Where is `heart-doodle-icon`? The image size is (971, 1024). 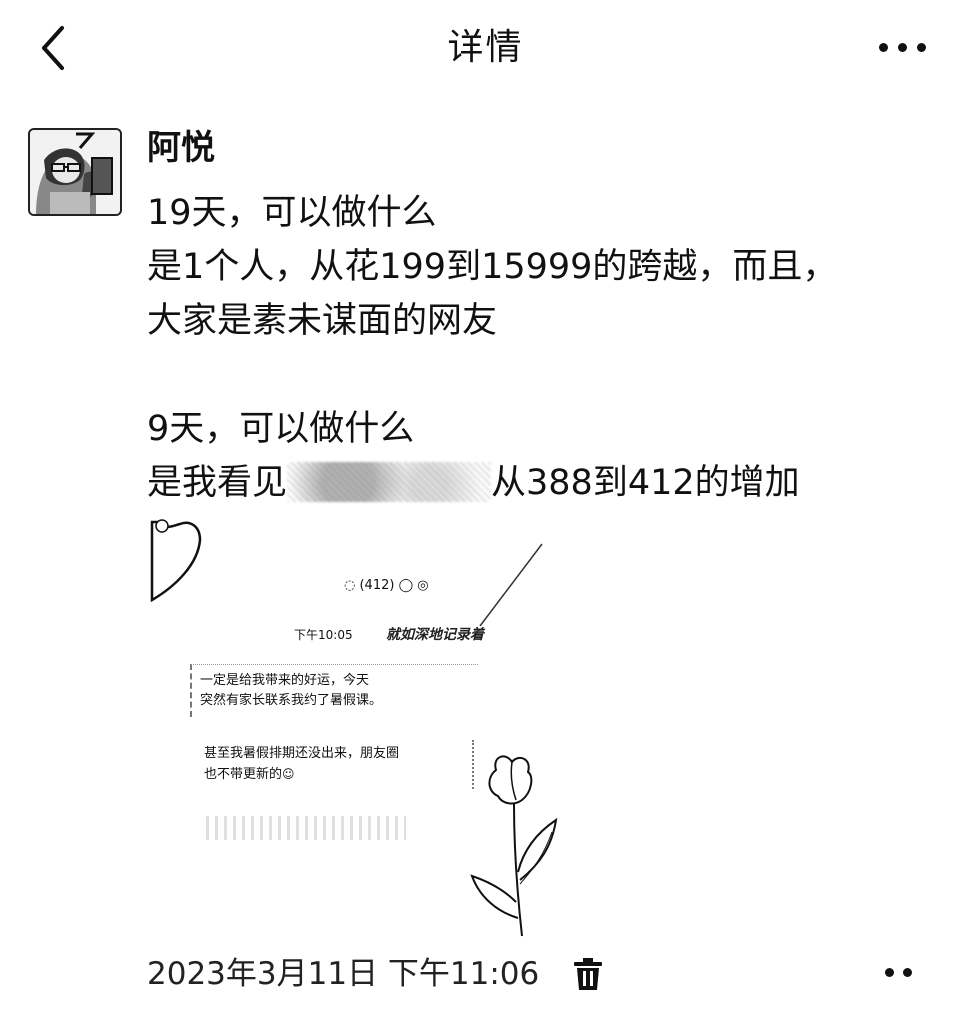 heart-doodle-icon is located at coordinates (176, 561).